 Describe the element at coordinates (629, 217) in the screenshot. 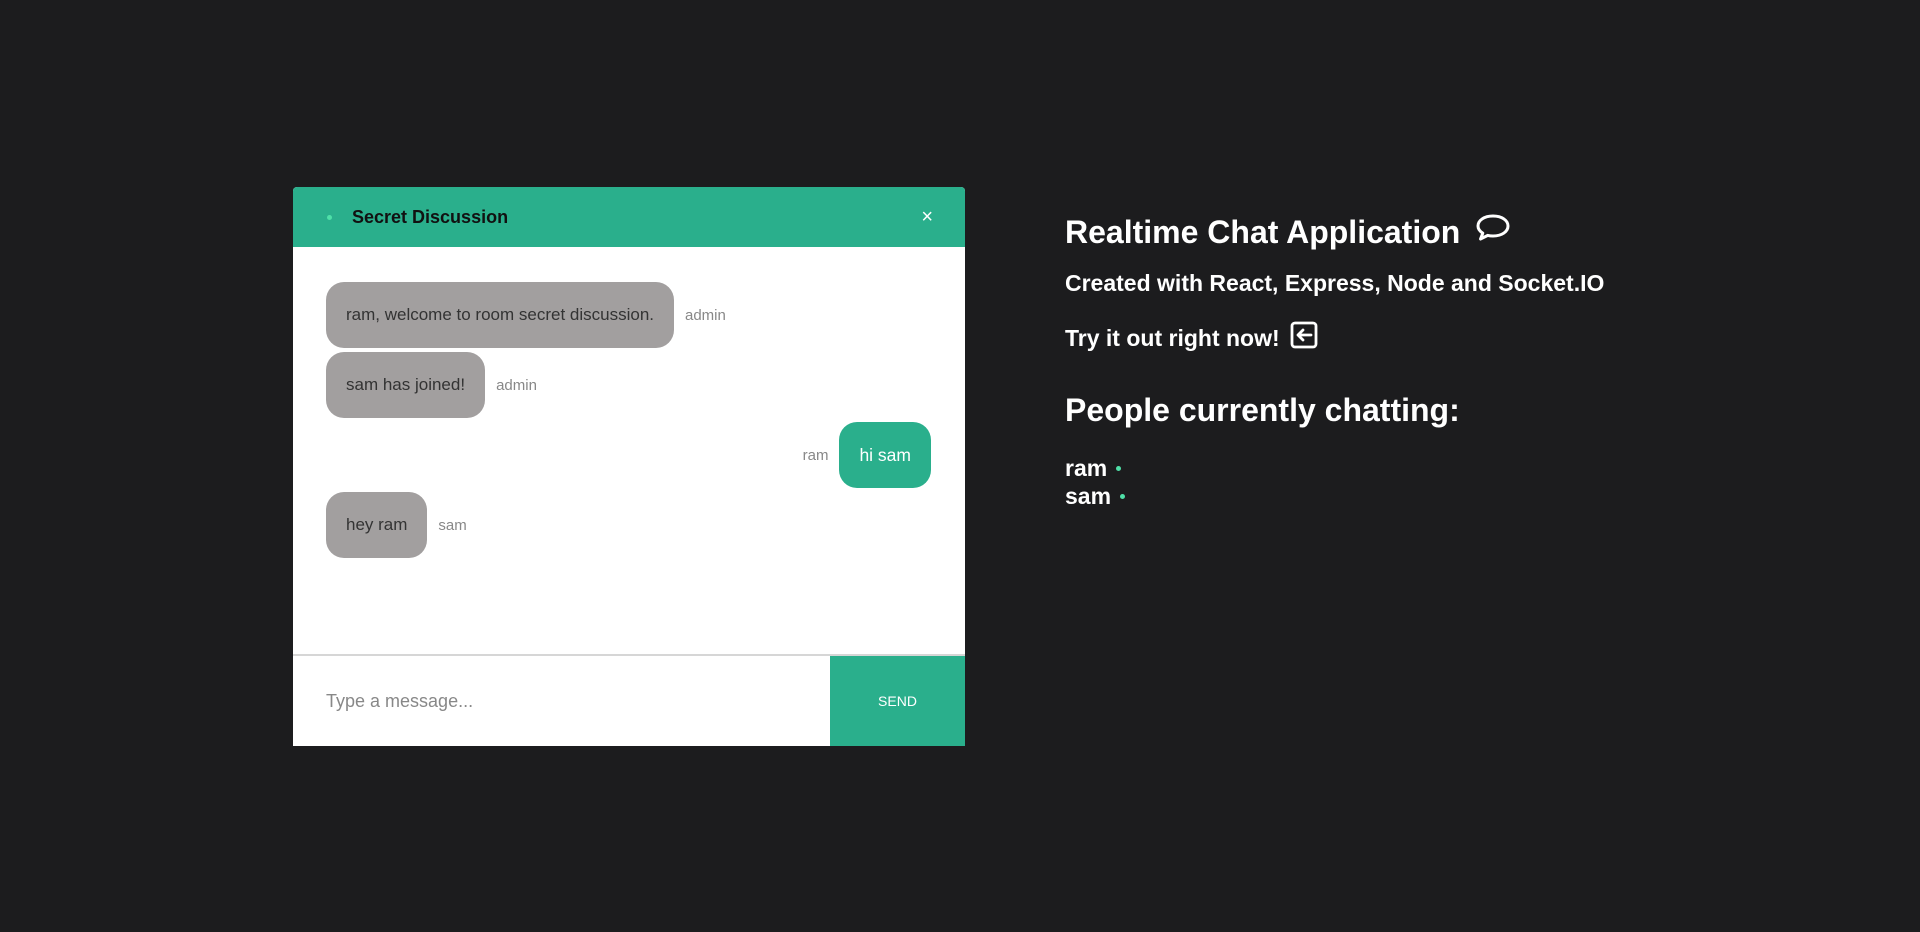

I see `chat-header: Secret Discussion ×` at that location.